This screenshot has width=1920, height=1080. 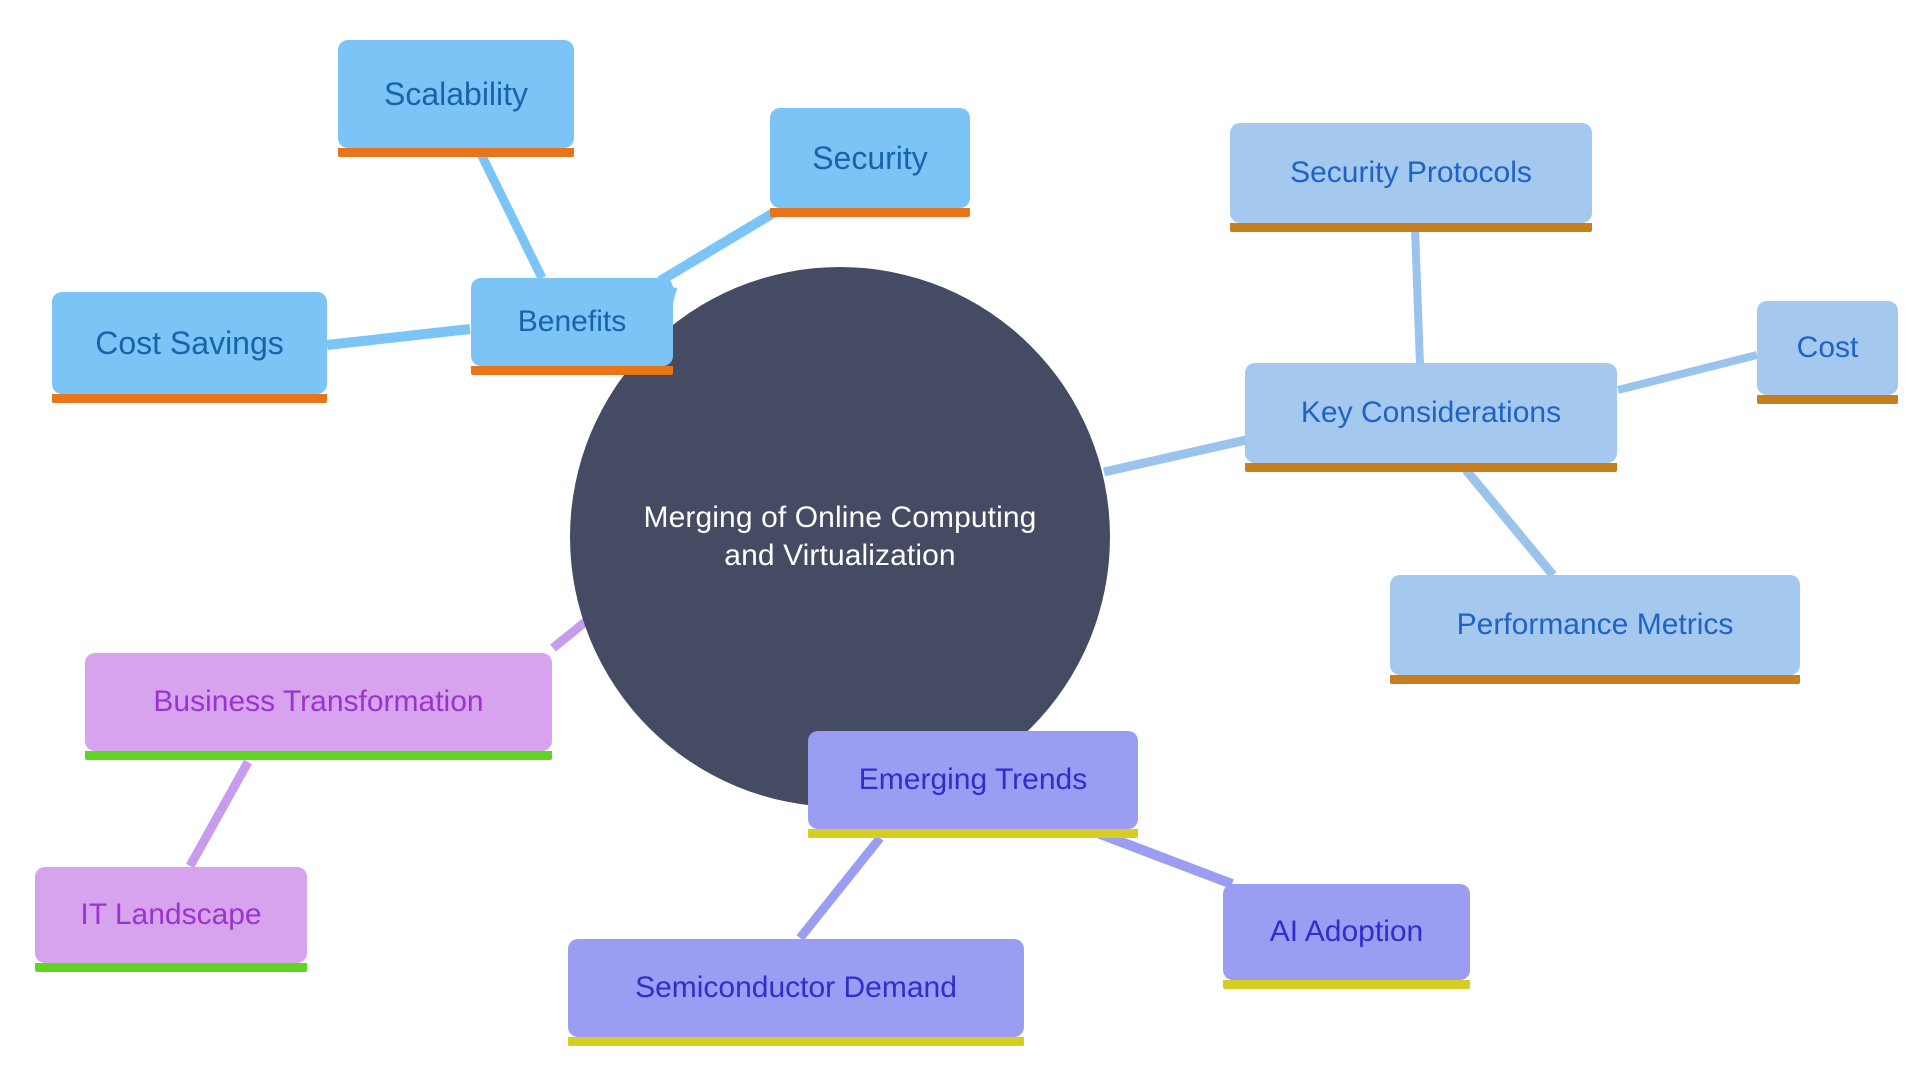 I want to click on node-label-ai-adoption: AI Adoption, so click(x=1346, y=931).